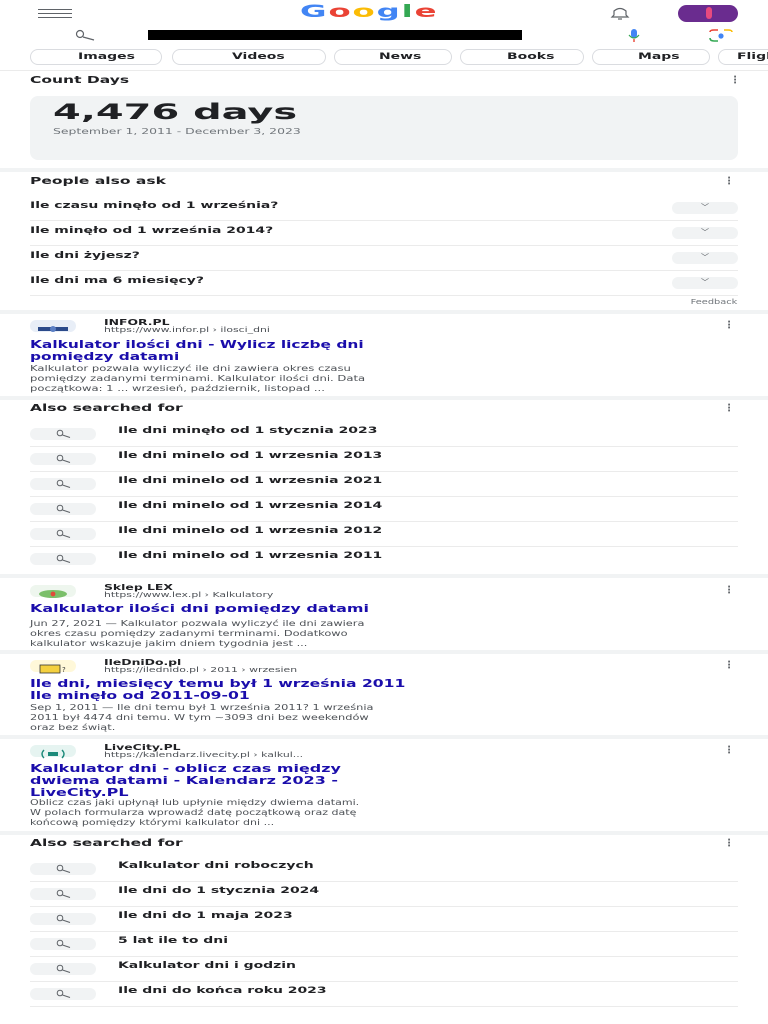 The image size is (768, 1024). What do you see at coordinates (248, 431) in the screenshot?
I see `related-search-text: Ile dni minęło od 1 stycznia 2023` at bounding box center [248, 431].